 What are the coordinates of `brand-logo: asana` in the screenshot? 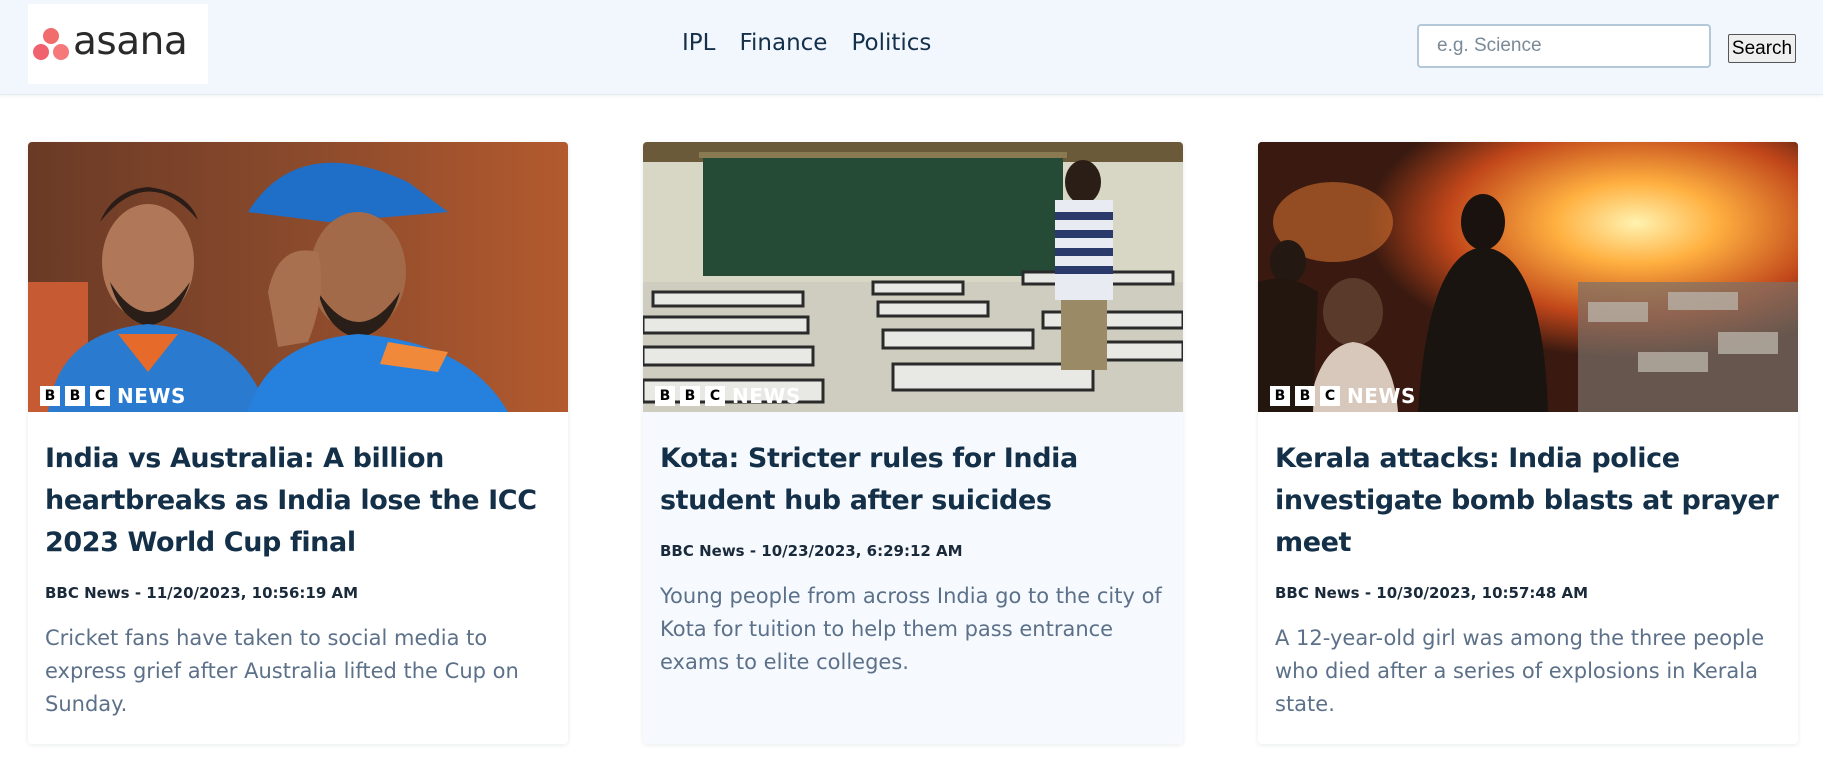 It's located at (118, 44).